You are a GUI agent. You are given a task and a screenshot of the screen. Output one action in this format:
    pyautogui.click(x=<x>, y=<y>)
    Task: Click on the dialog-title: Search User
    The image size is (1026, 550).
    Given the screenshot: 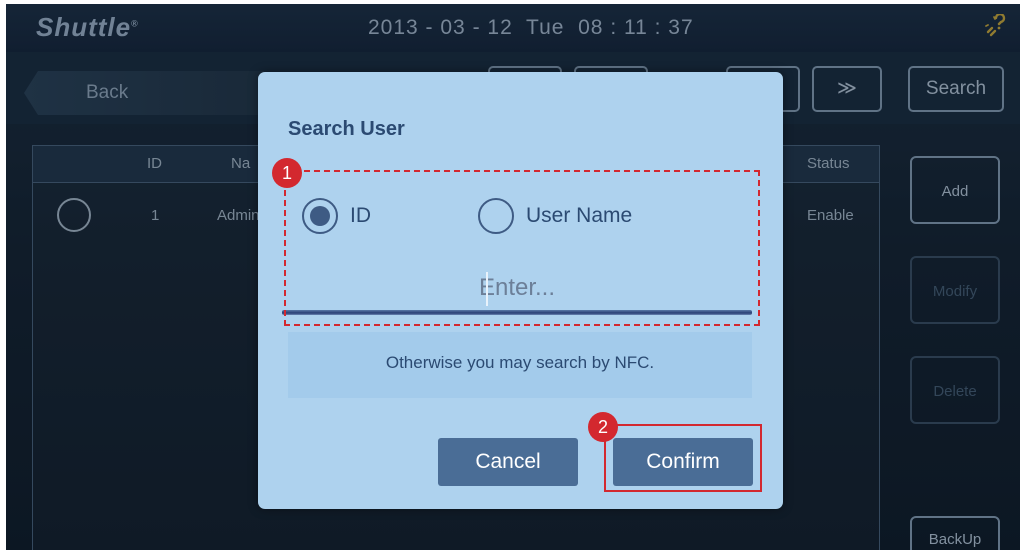 What is the action you would take?
    pyautogui.click(x=346, y=129)
    